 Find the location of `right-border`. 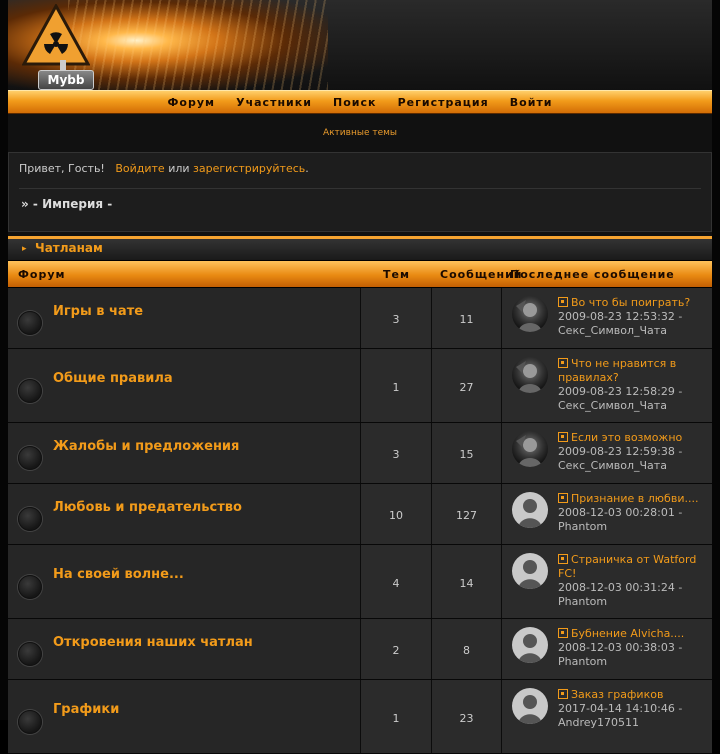

right-border is located at coordinates (716, 360).